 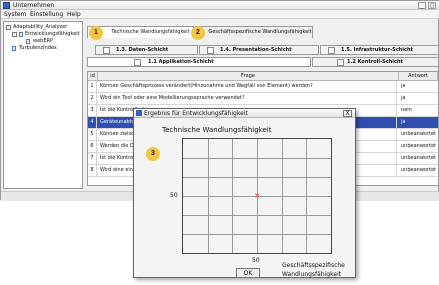 I want to click on row-id: 7, so click(x=92, y=158).